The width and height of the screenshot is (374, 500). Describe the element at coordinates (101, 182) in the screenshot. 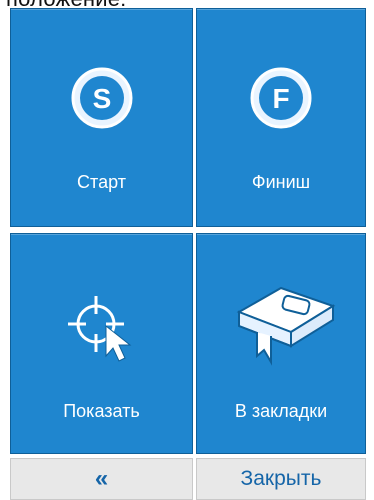

I see `start-label: Старт` at that location.